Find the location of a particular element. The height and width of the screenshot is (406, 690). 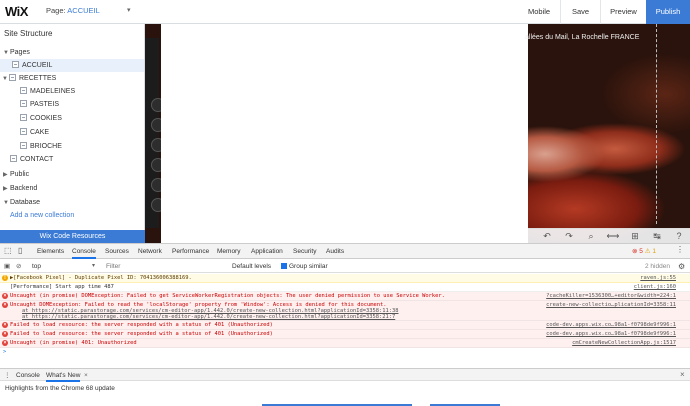

tree-page-brioche: BRIOCHE is located at coordinates (41, 146).